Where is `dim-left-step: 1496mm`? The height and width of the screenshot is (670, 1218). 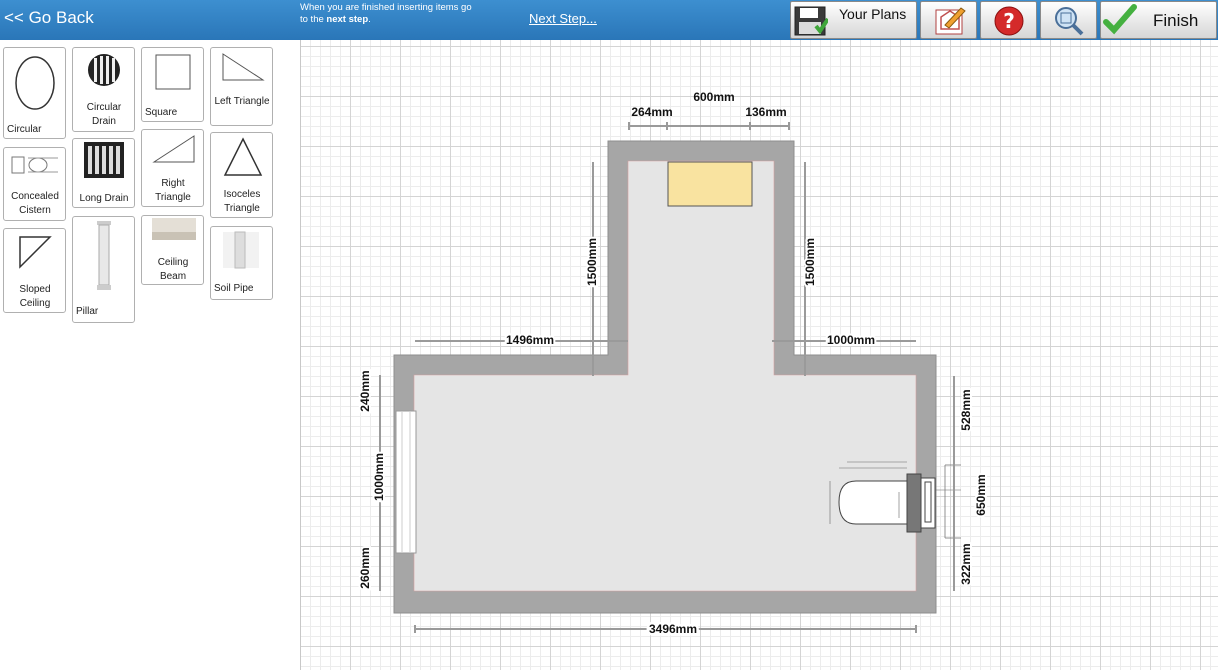
dim-left-step: 1496mm is located at coordinates (530, 340).